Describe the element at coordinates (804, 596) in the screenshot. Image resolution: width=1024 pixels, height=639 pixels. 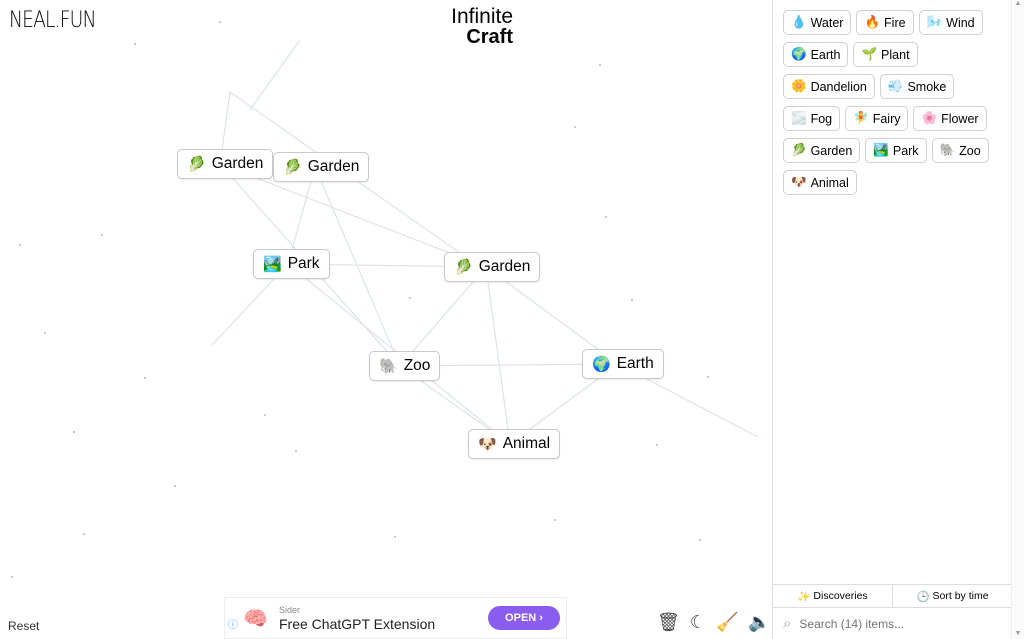
I see `sparkle-icon: ✨` at that location.